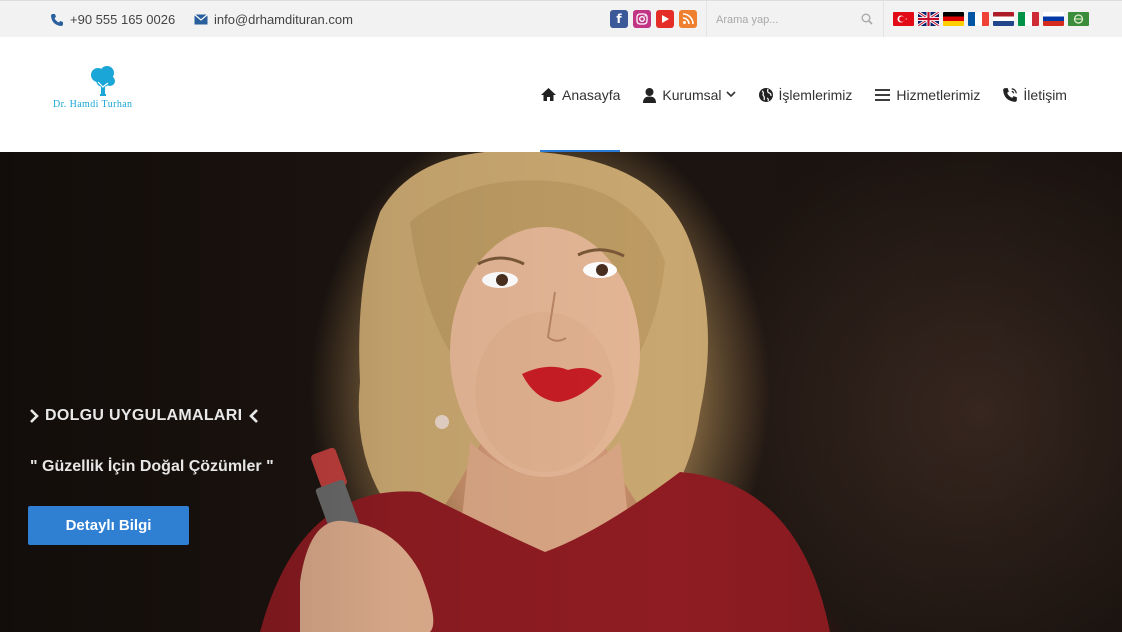  Describe the element at coordinates (867, 19) in the screenshot. I see `search-icon` at that location.